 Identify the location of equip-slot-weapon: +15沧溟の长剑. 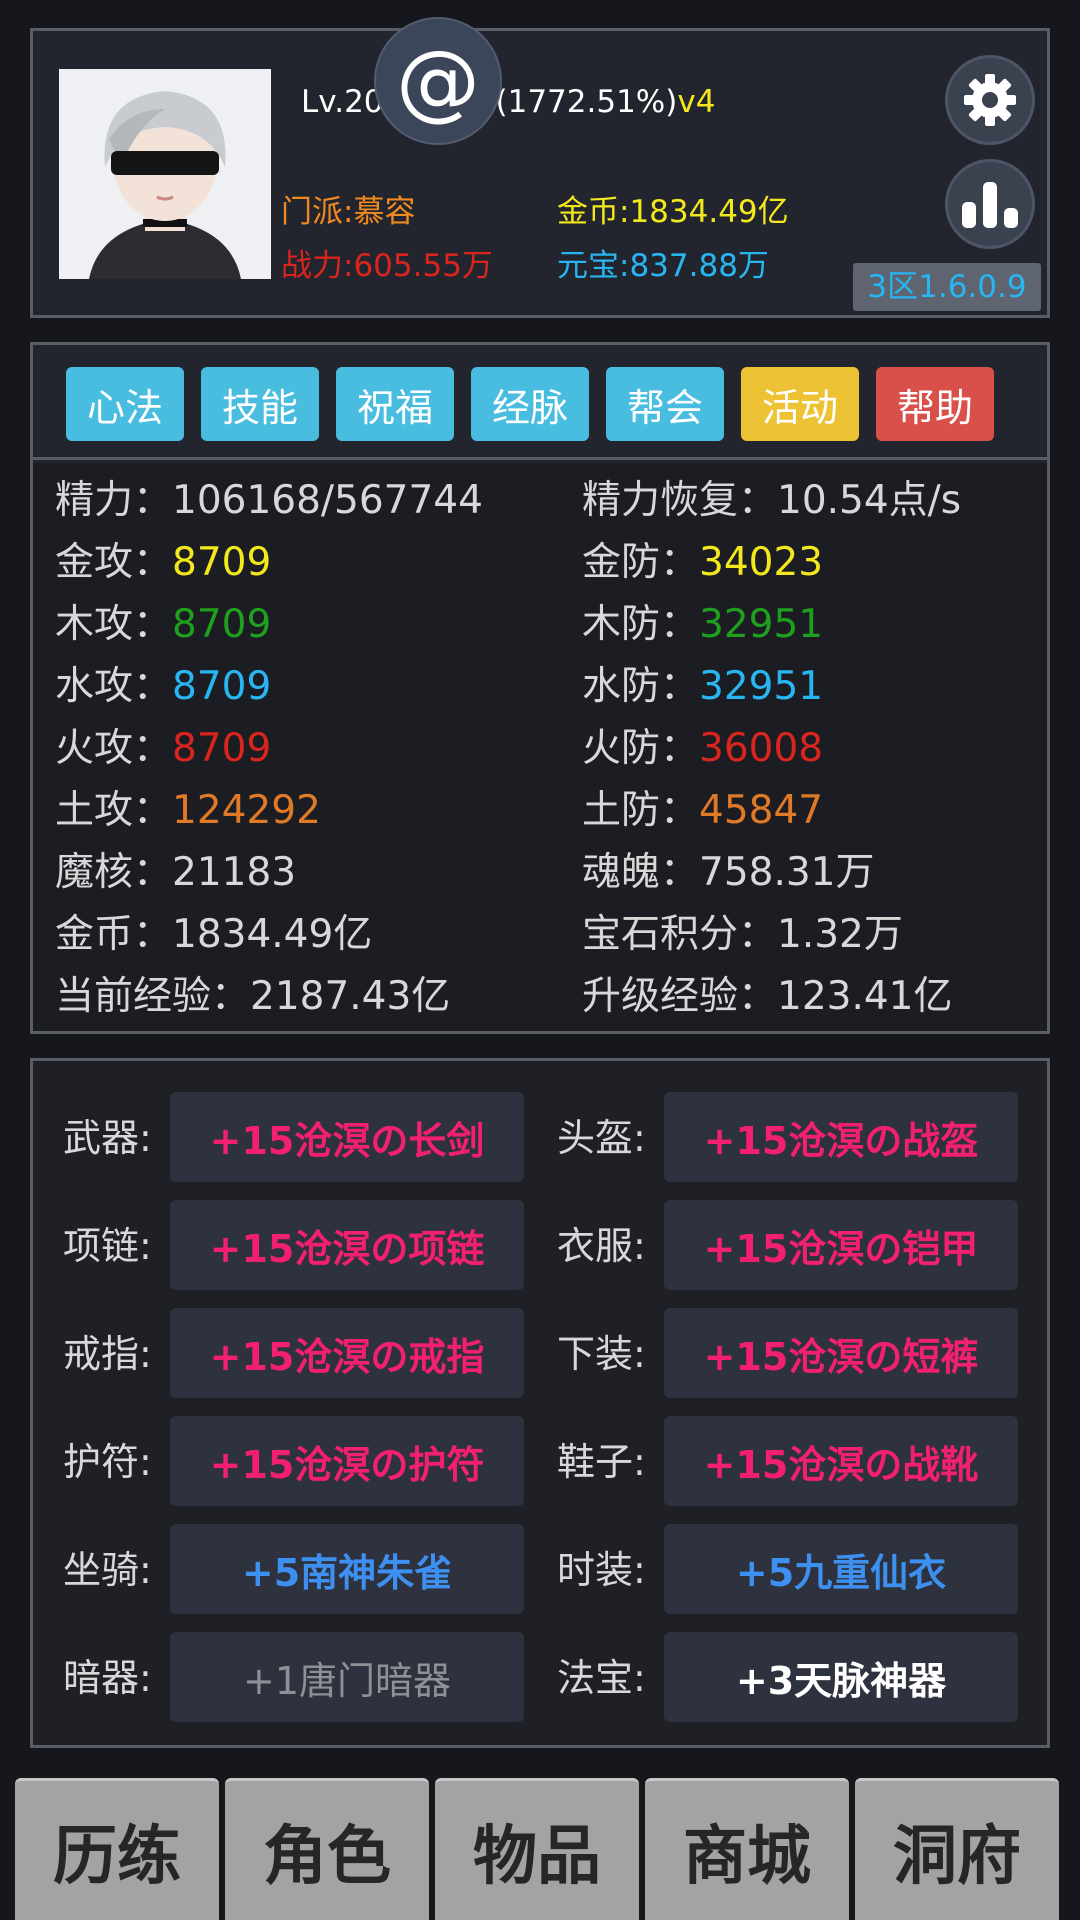
(347, 1137).